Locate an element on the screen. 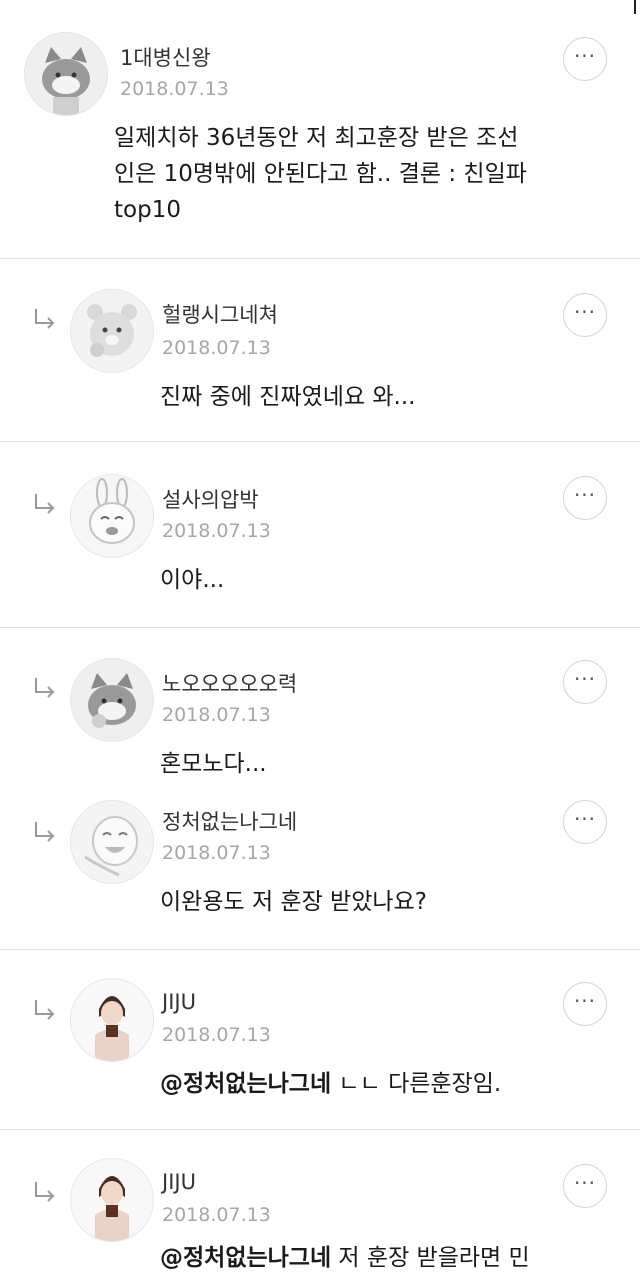 Image resolution: width=640 pixels, height=1280 pixels. comment-text: ㄴㄴ 다른훈장임. is located at coordinates (416, 1084).